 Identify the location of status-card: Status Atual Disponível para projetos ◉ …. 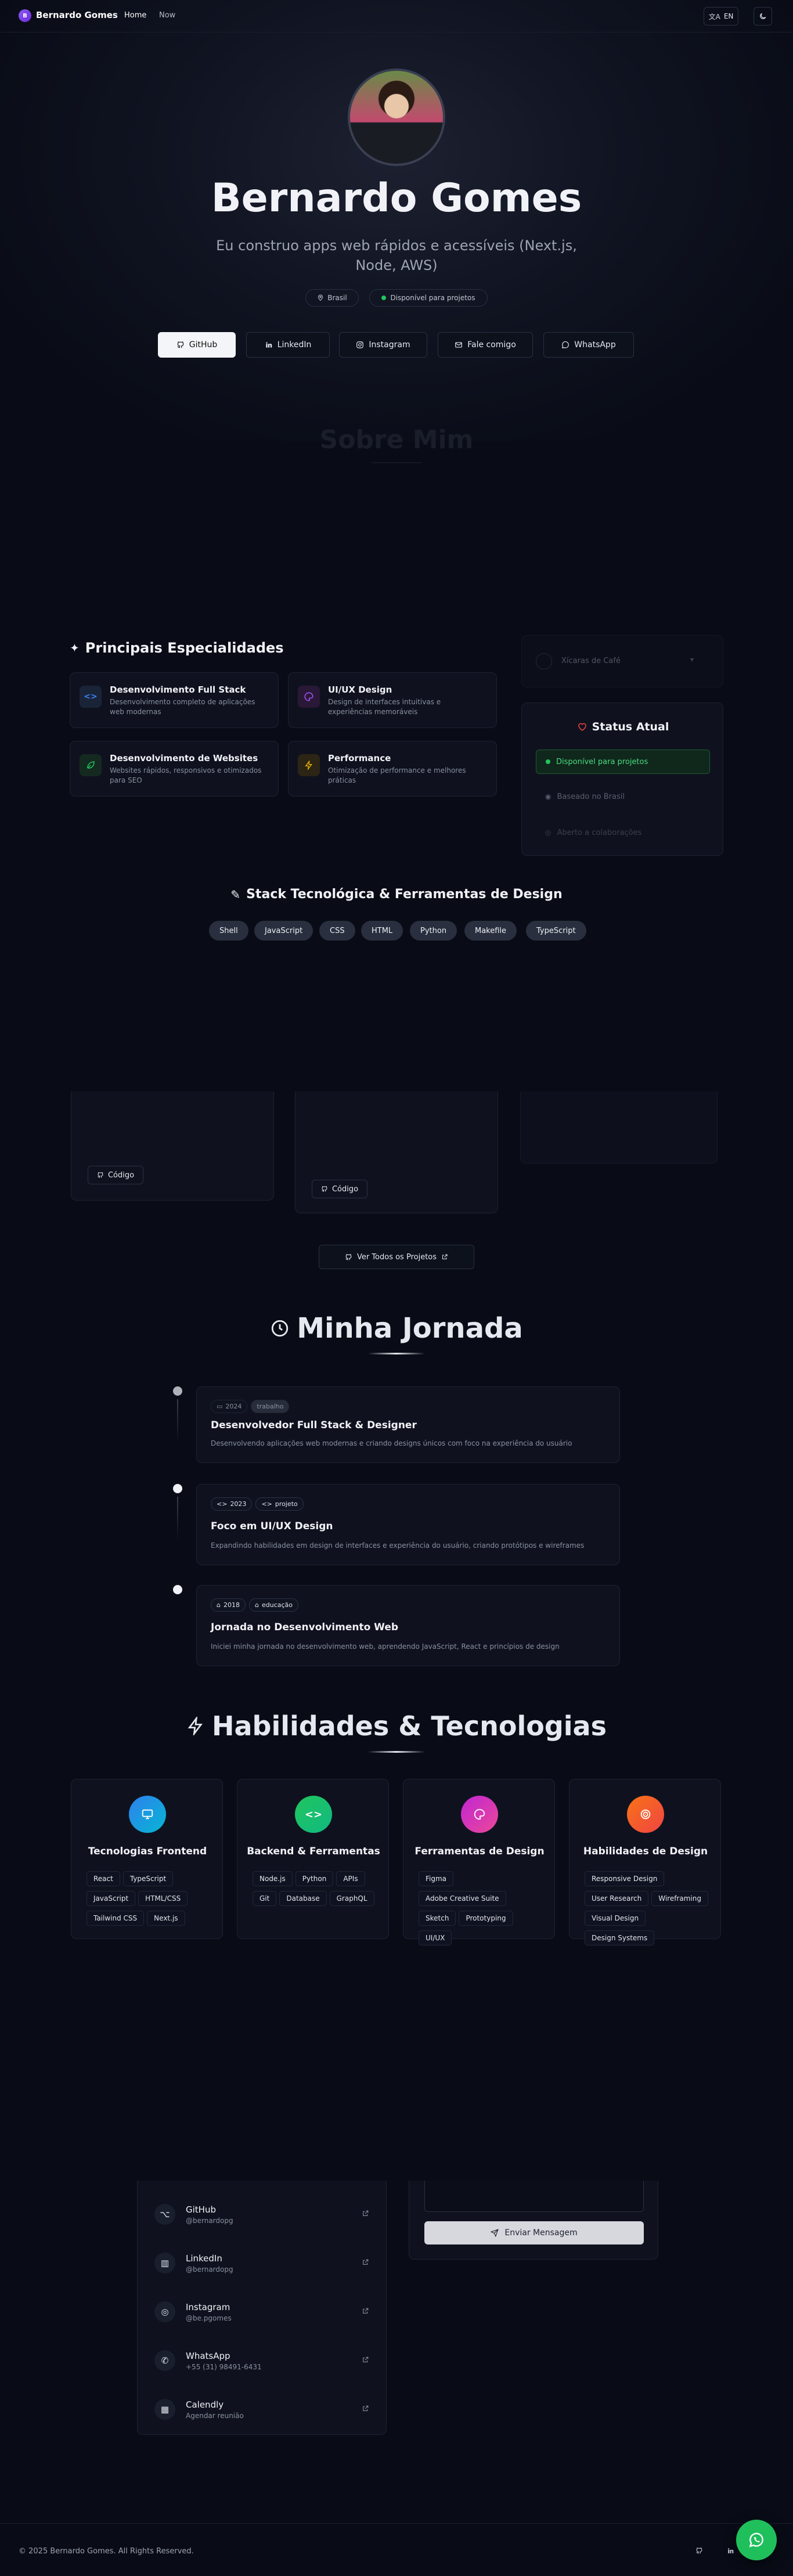
(622, 779).